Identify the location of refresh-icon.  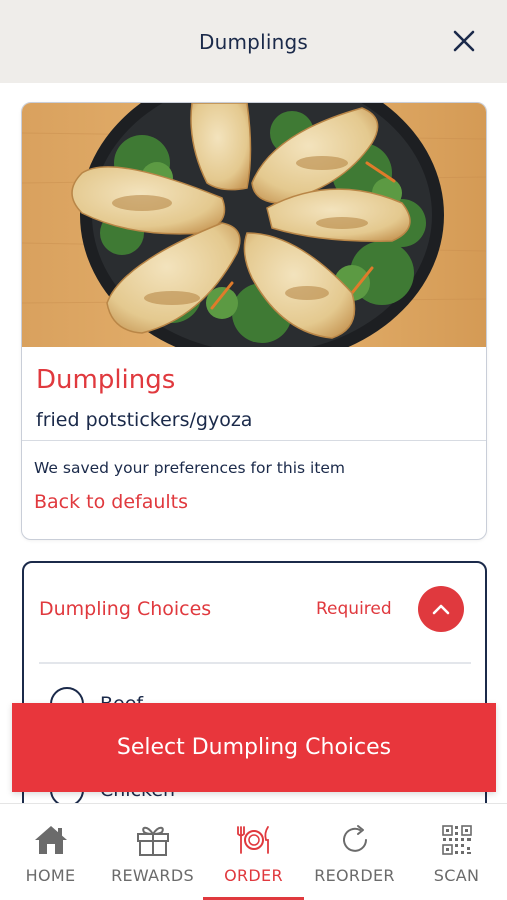
(355, 840).